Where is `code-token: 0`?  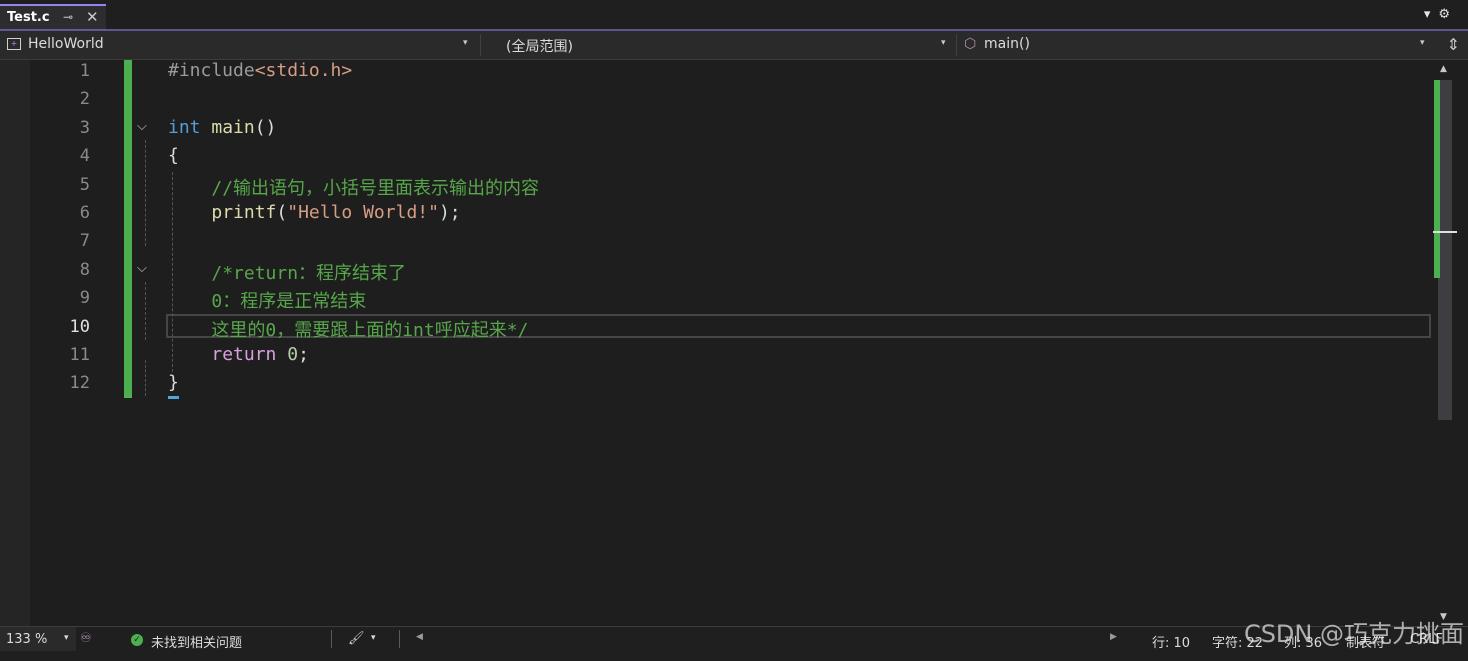 code-token: 0 is located at coordinates (293, 354).